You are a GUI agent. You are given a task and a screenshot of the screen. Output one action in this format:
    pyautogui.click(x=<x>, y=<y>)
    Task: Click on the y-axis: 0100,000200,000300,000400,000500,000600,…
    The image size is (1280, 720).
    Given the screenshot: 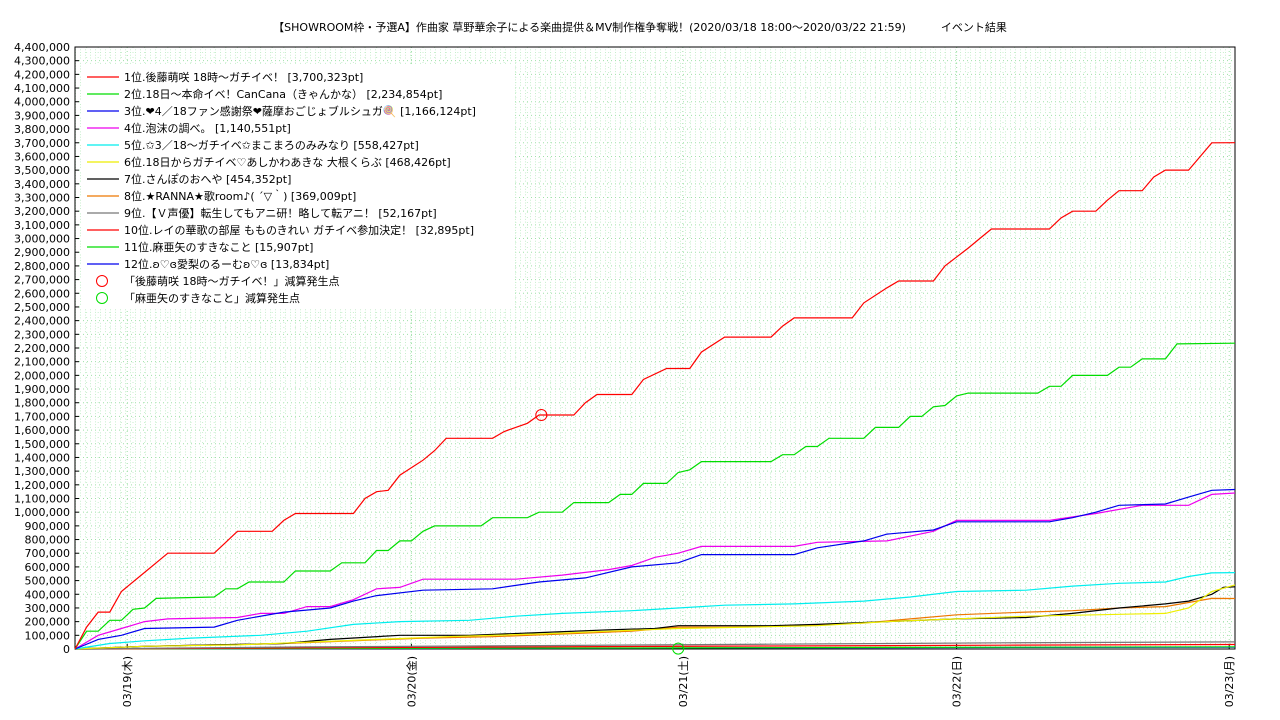 What is the action you would take?
    pyautogui.click(x=46, y=348)
    